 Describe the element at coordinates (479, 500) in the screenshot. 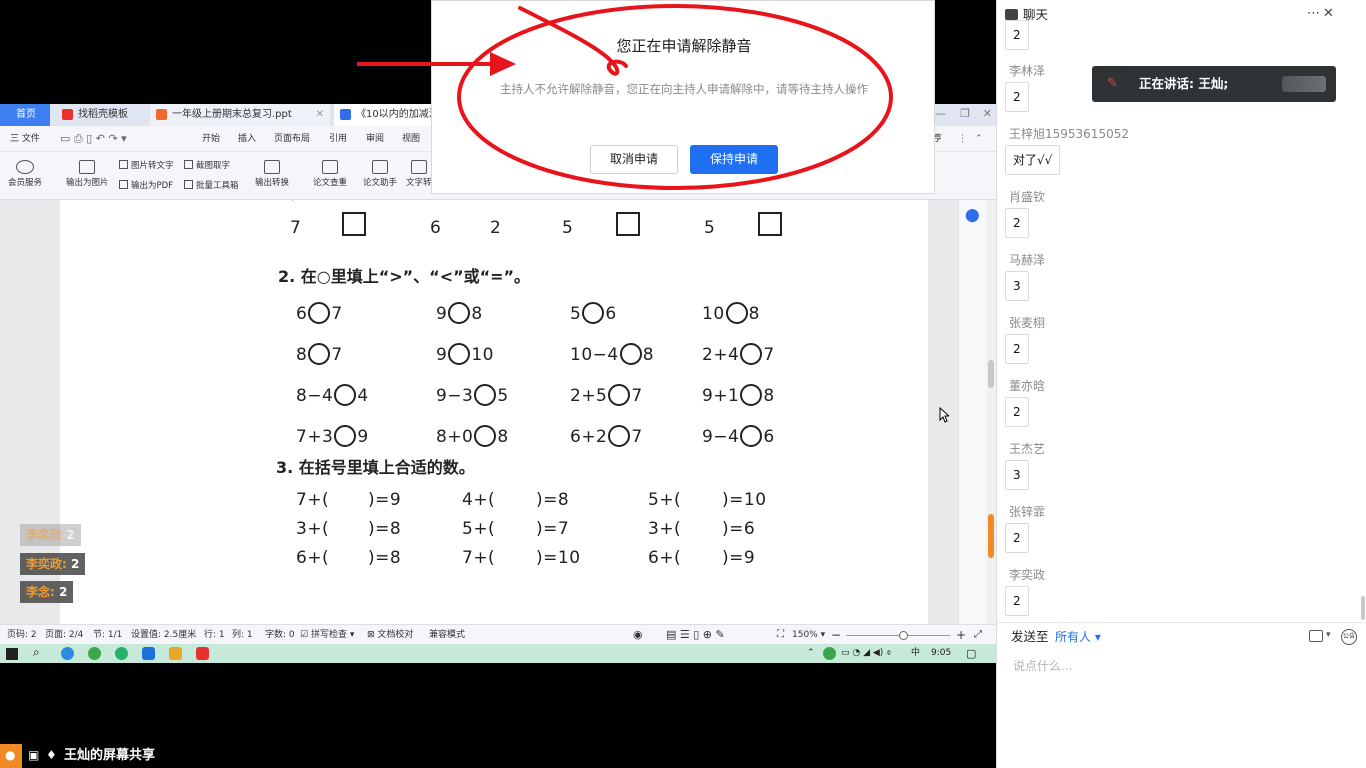

I see `equation-left: 4+(` at that location.